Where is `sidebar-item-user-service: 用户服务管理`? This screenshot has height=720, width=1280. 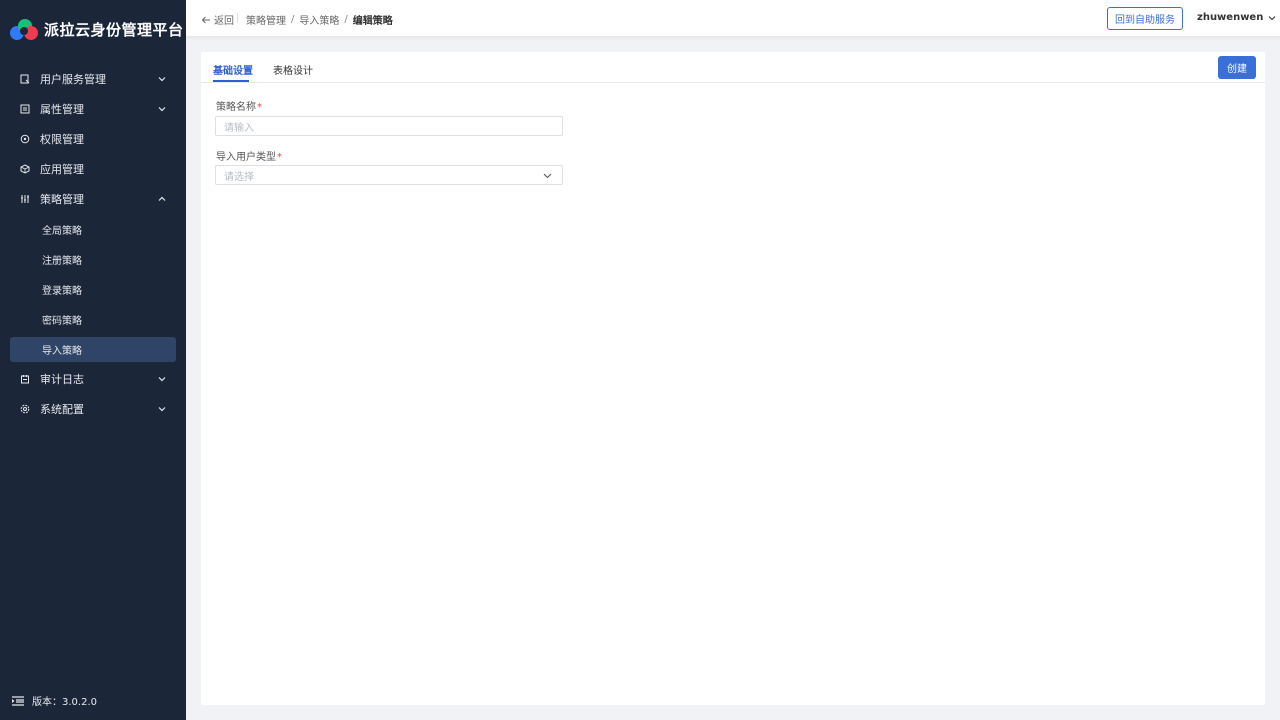
sidebar-item-user-service: 用户服务管理 is located at coordinates (93, 79).